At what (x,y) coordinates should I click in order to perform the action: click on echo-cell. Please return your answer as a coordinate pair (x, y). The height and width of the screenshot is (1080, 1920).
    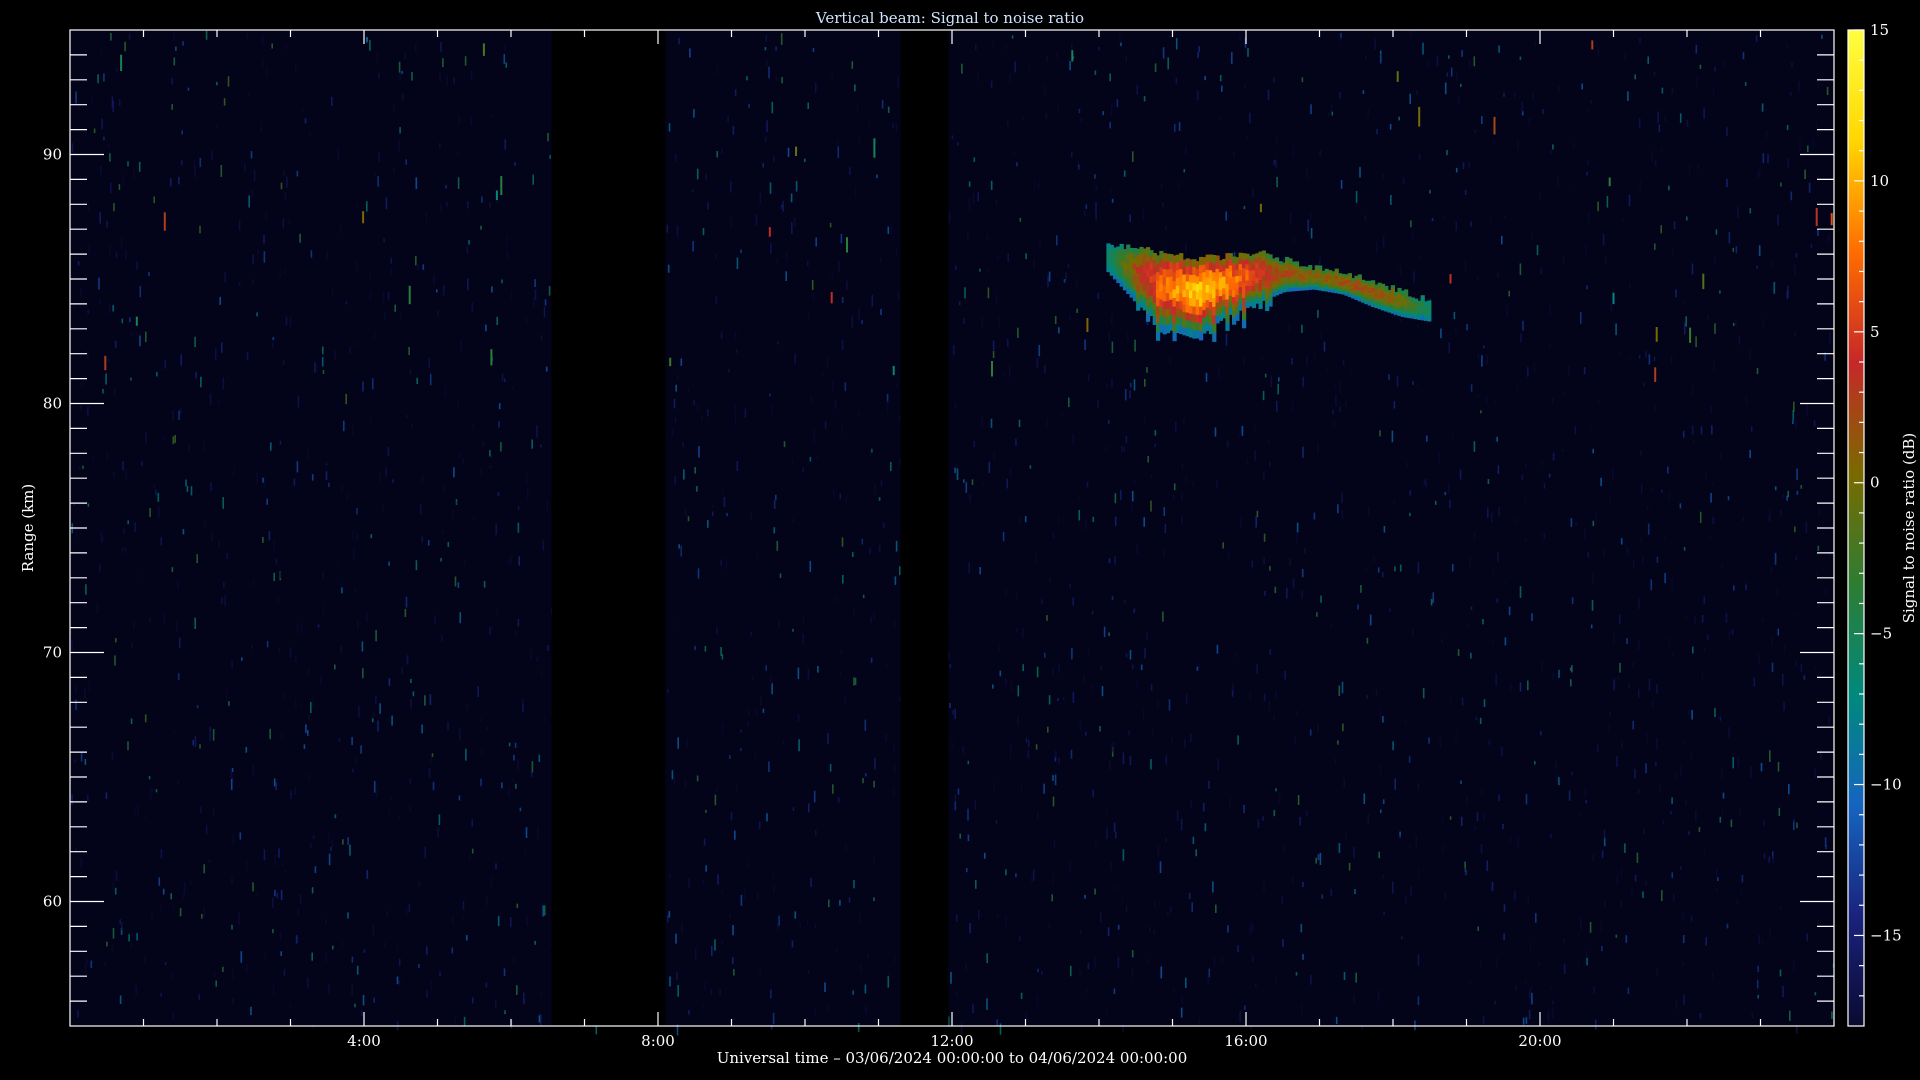
    Looking at the image, I should click on (1227, 326).